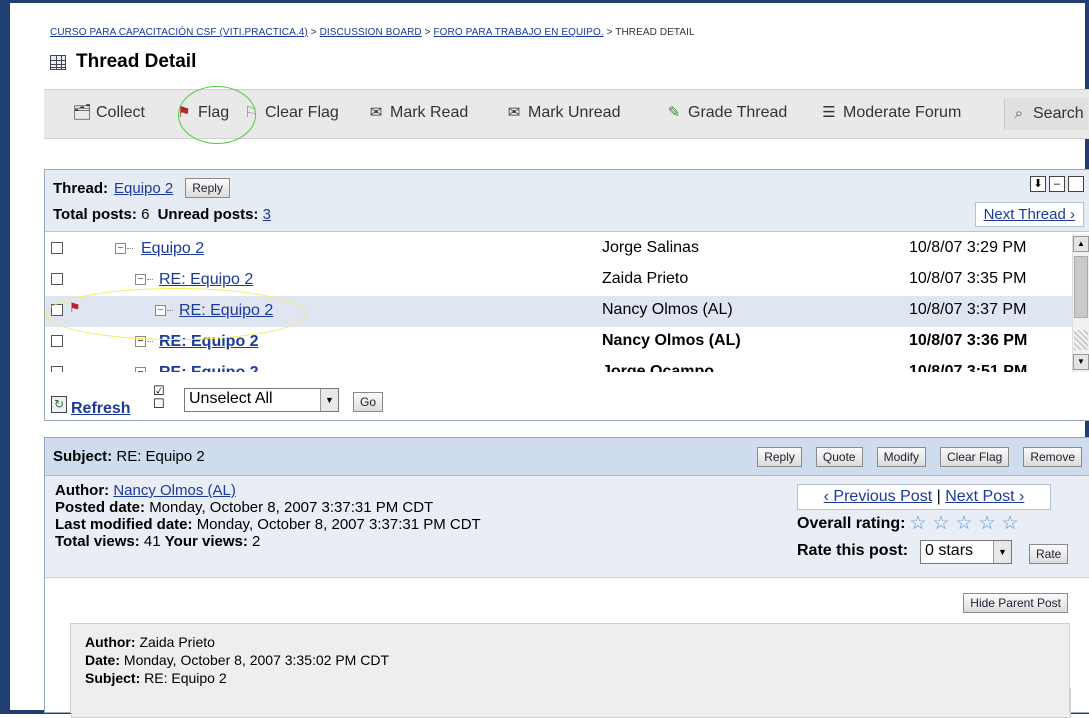  I want to click on post-subject-link: Equipo 2, so click(172, 249).